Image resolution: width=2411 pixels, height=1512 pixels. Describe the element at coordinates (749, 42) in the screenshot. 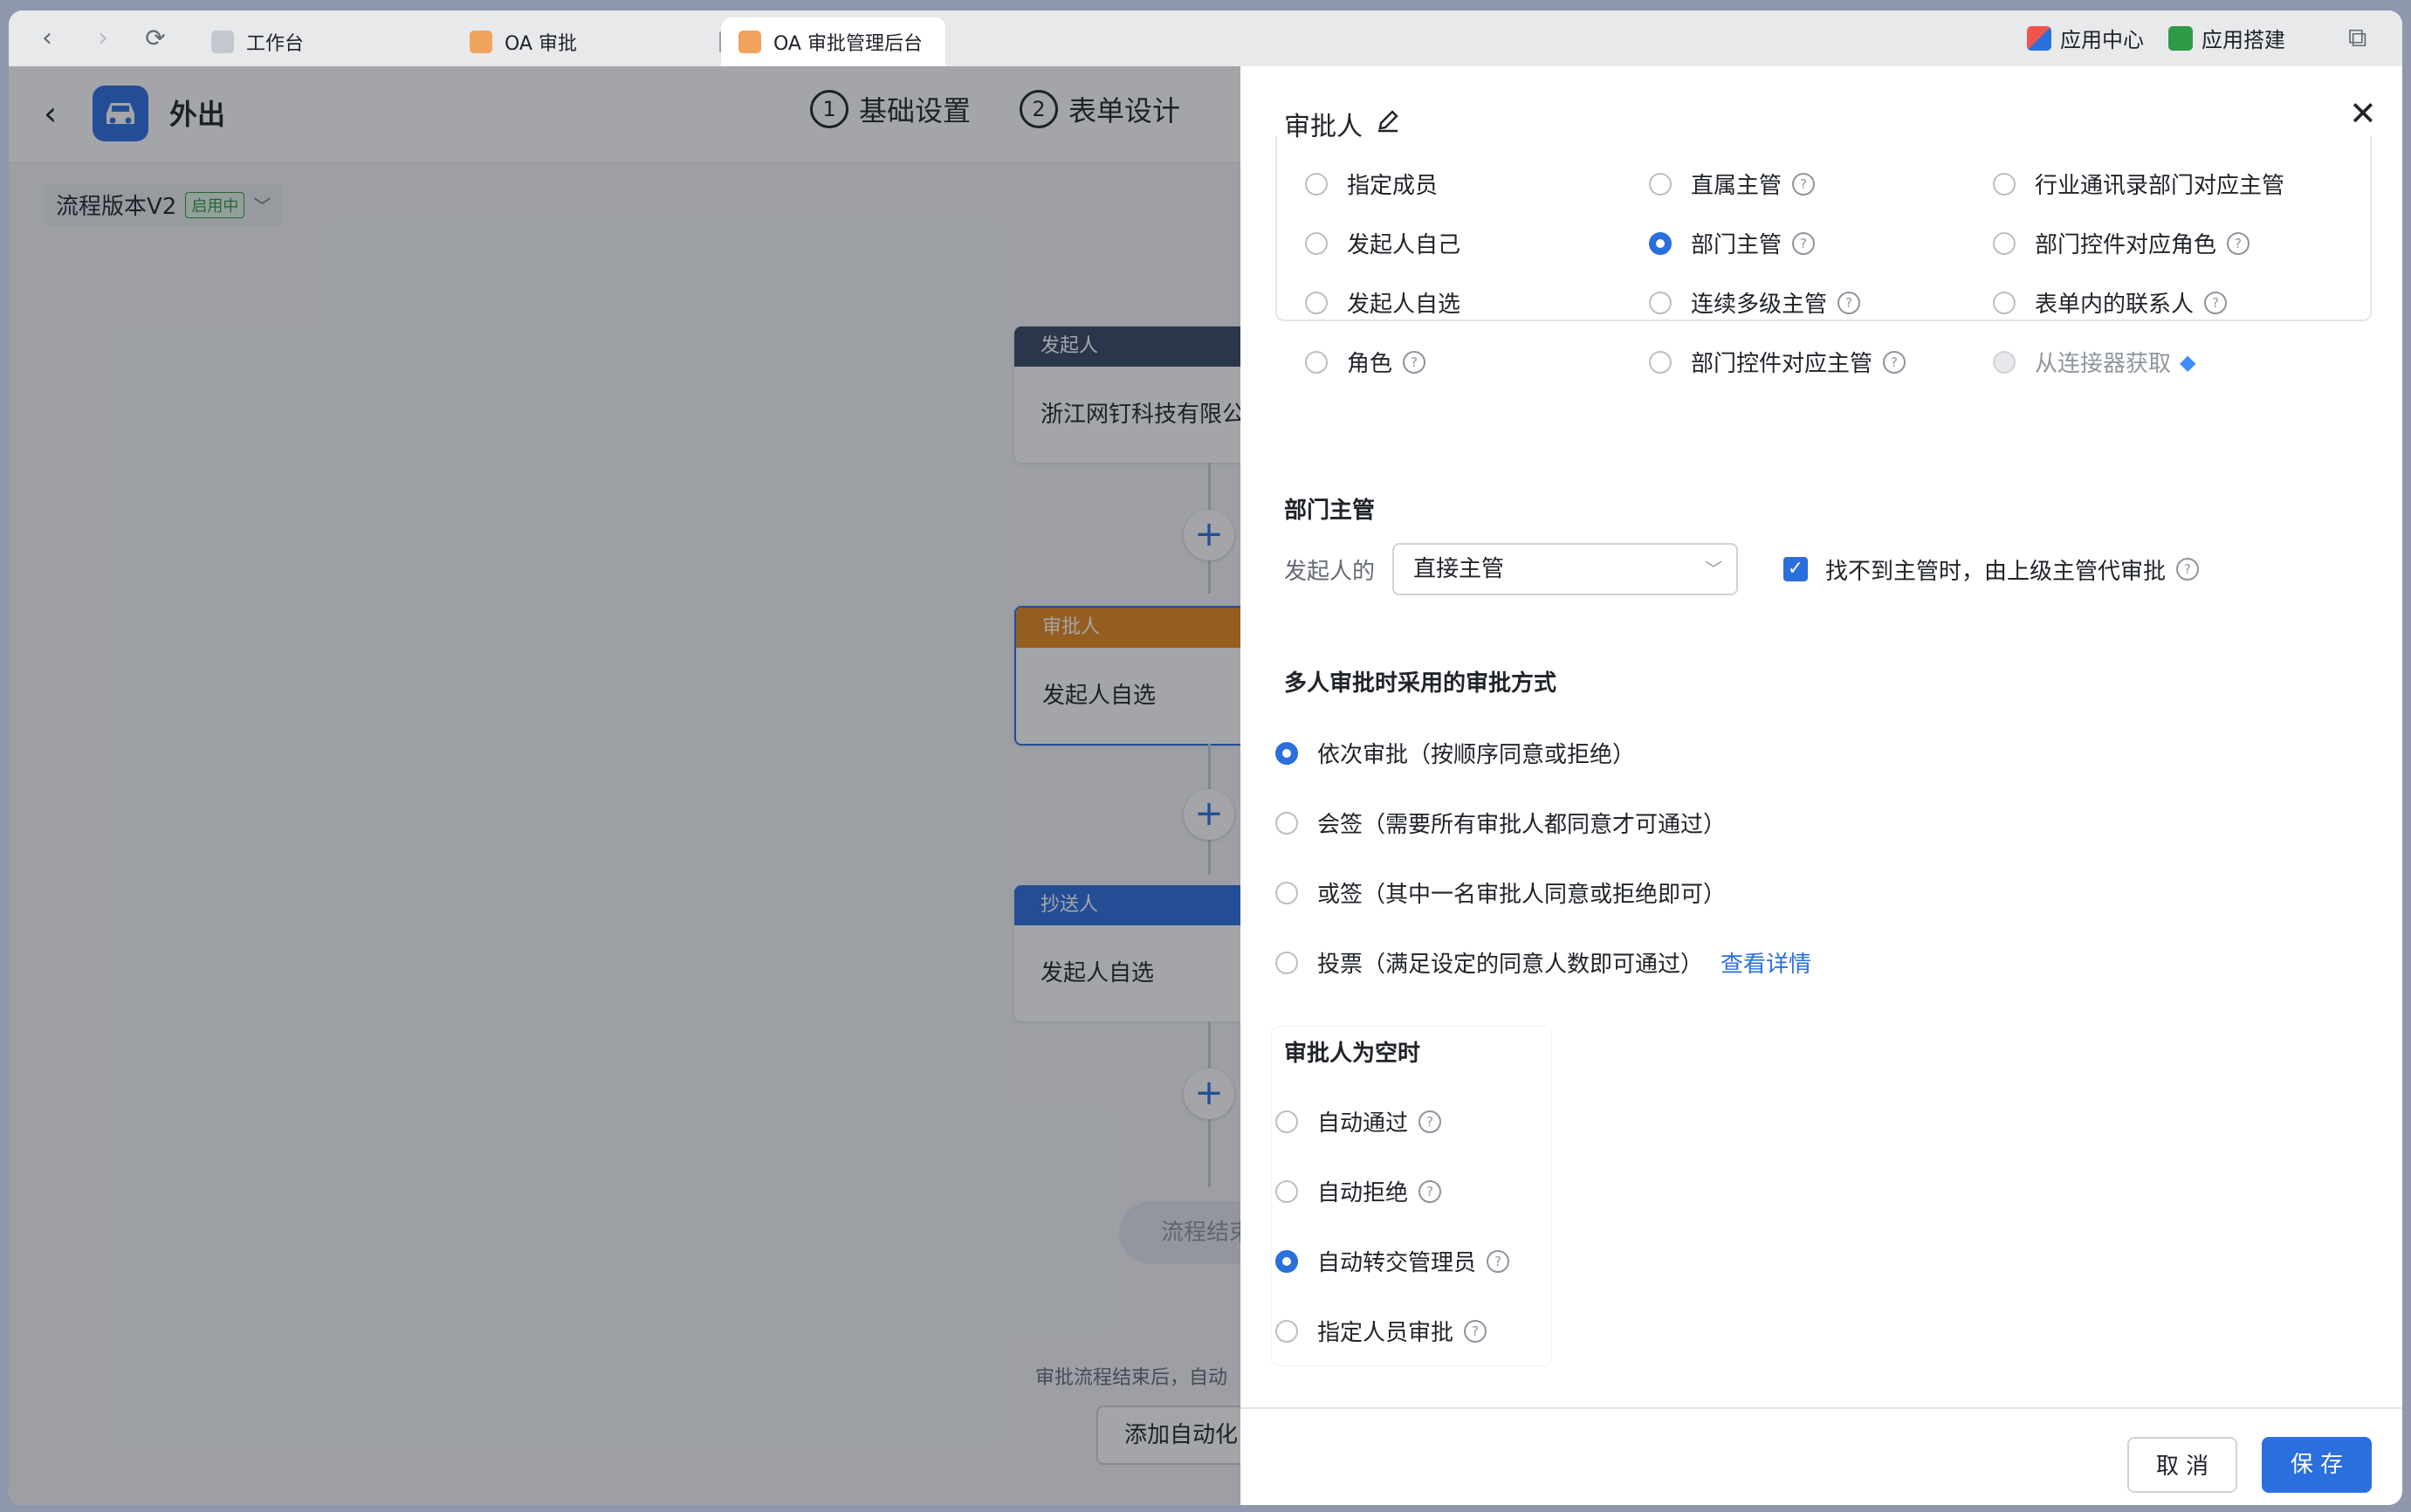

I see `oa-admin-icon` at that location.